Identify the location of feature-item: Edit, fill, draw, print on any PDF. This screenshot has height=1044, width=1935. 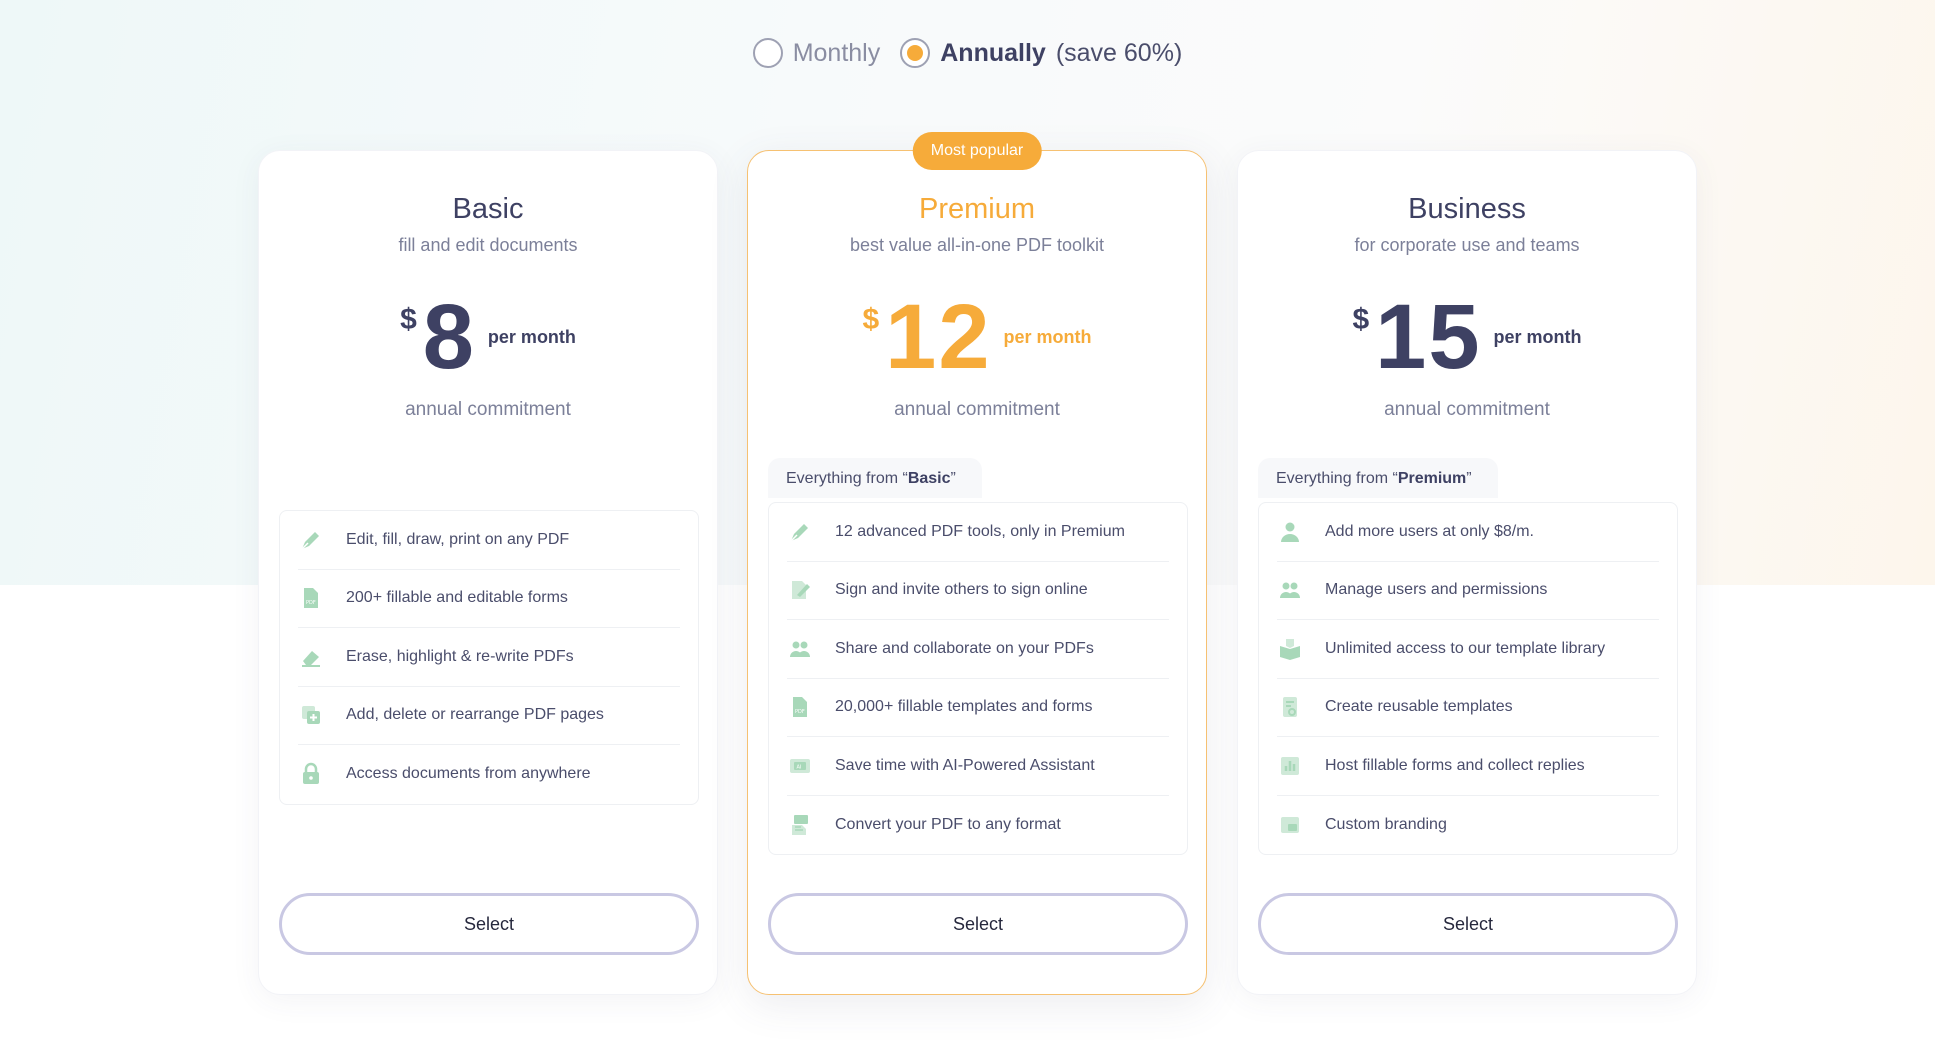
(489, 540).